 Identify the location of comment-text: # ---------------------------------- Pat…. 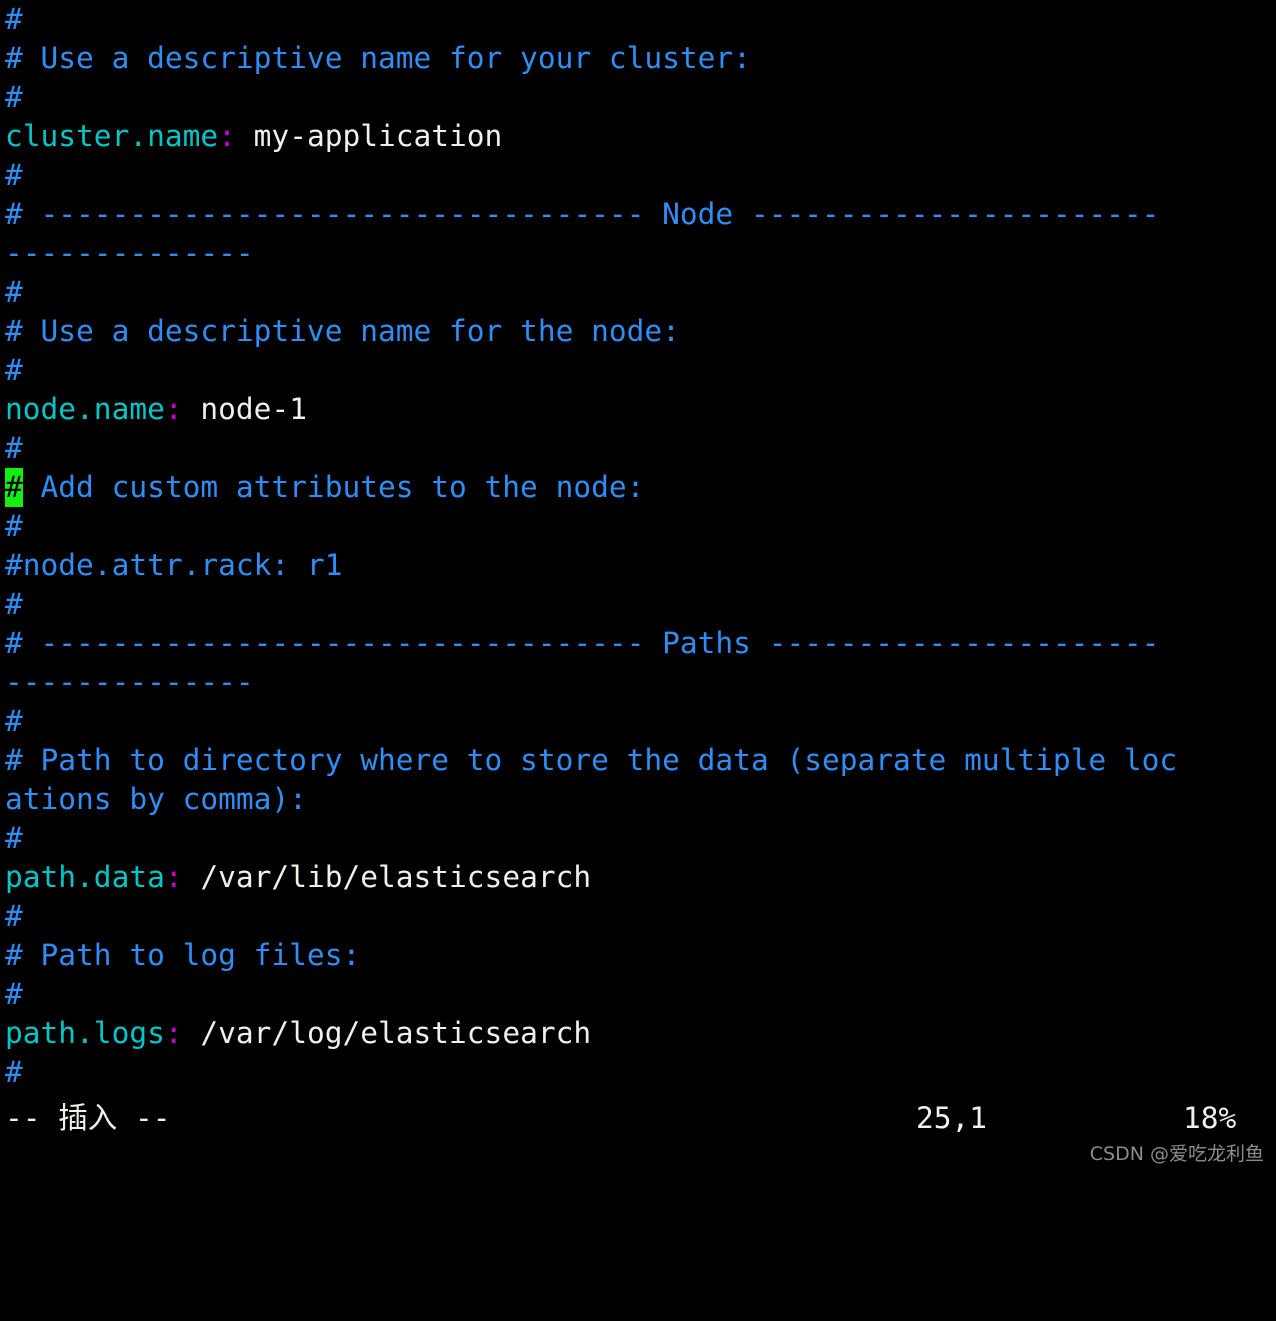
(582, 643).